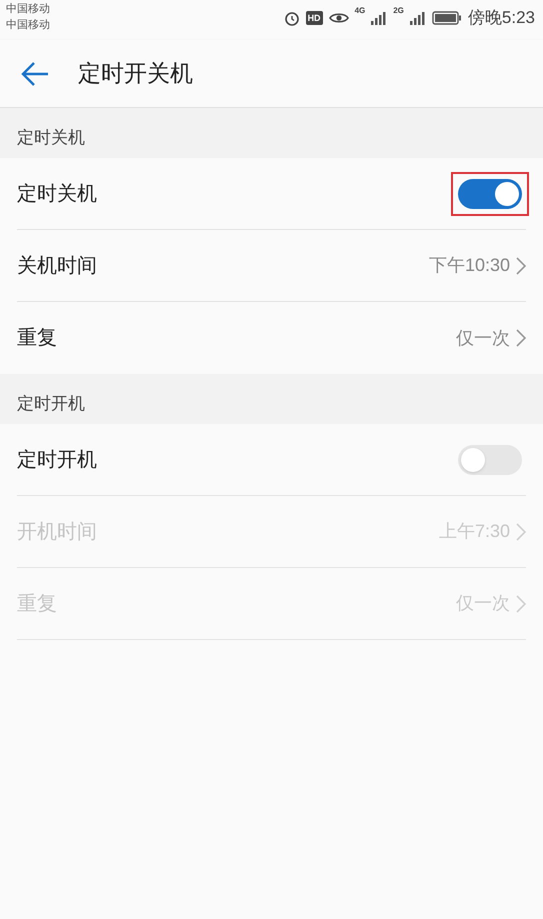 This screenshot has height=919, width=543. Describe the element at coordinates (51, 403) in the screenshot. I see `section-header: 定时开机` at that location.